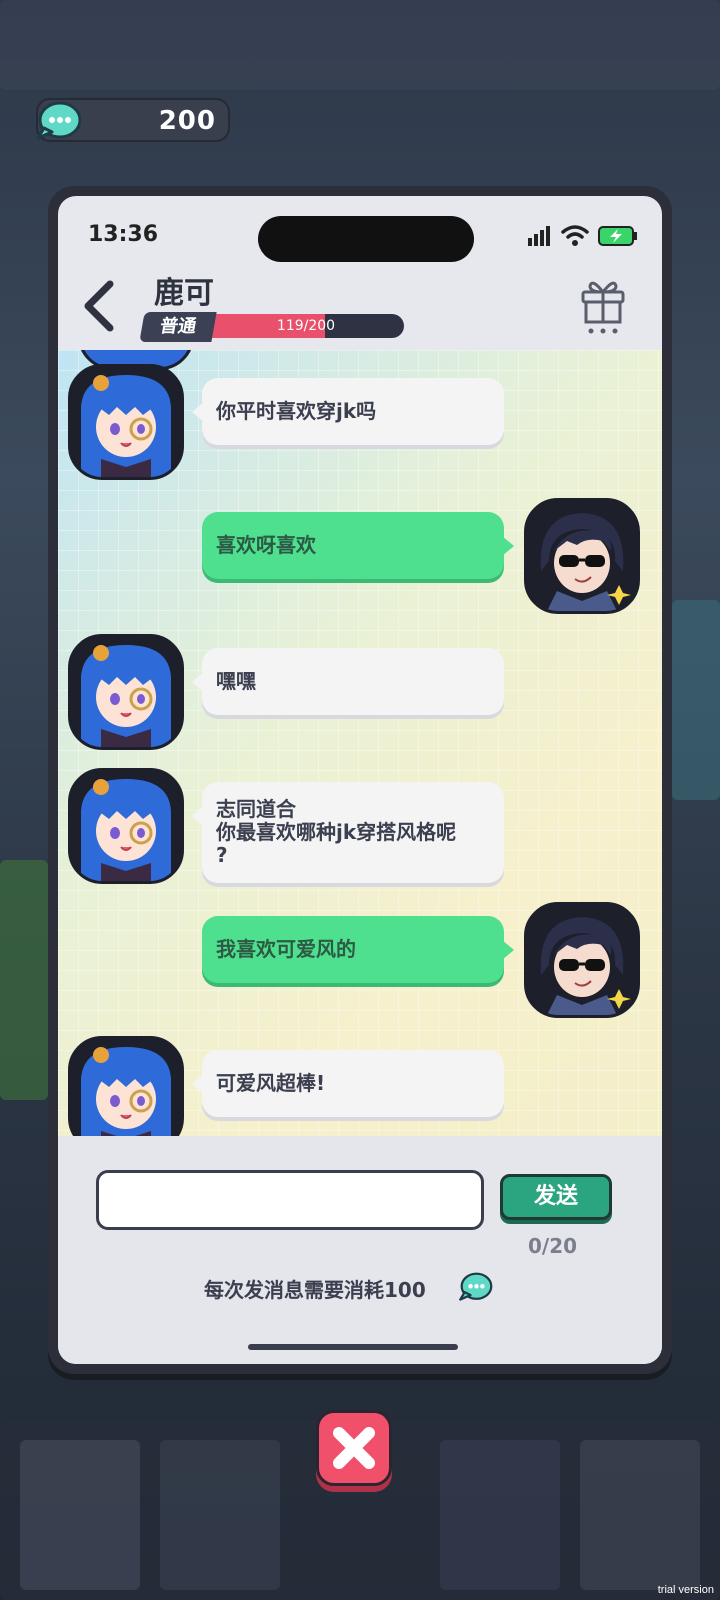  Describe the element at coordinates (358, 545) in the screenshot. I see `outgoing-message-bubble: 喜欢呀喜欢` at that location.